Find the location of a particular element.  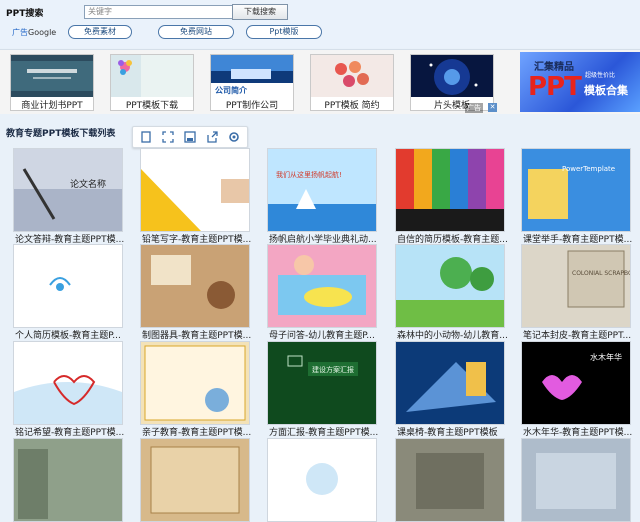

ad-tag: 广告 is located at coordinates (474, 108).